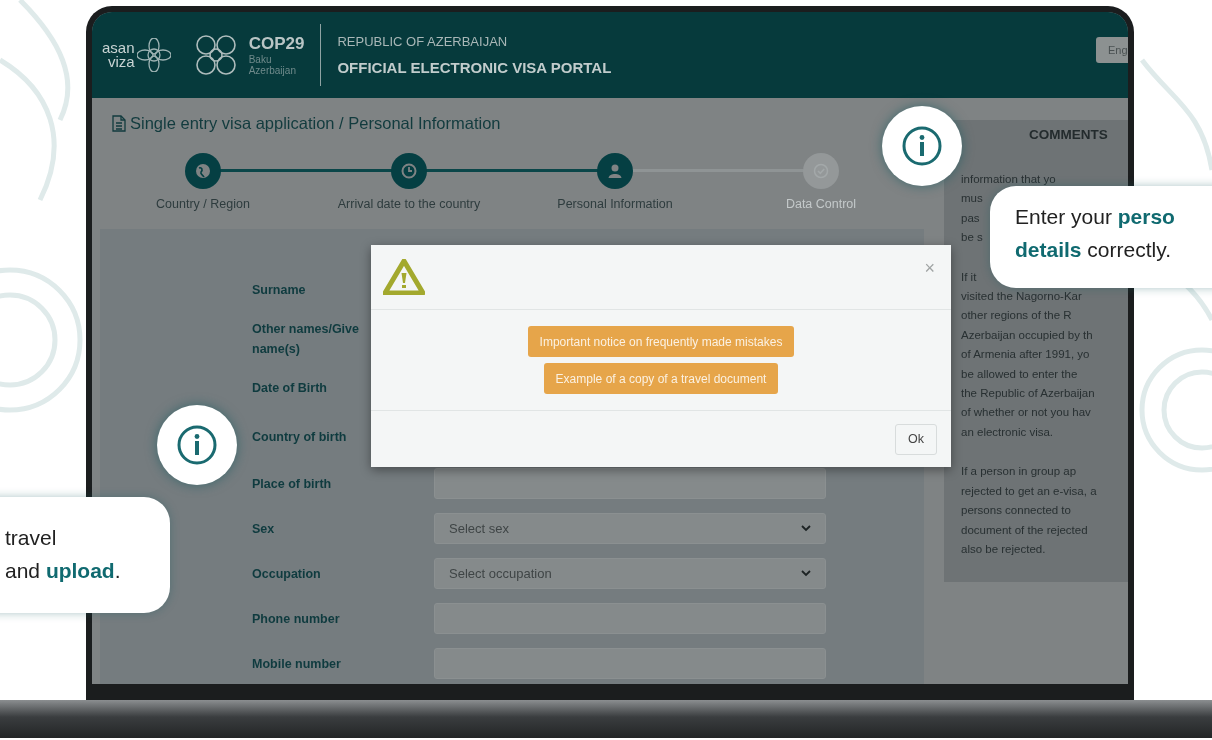 This screenshot has height=740, width=1212. I want to click on step-label: Arrival date to the country, so click(409, 204).